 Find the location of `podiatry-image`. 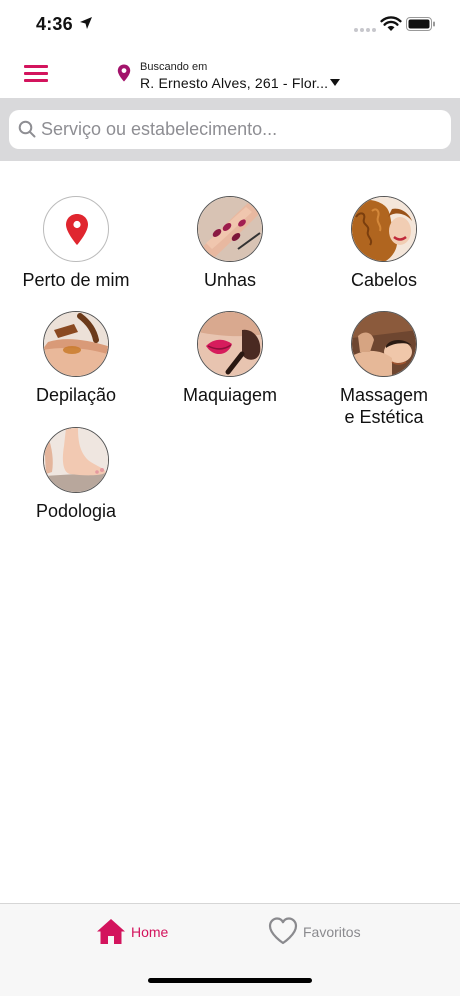

podiatry-image is located at coordinates (76, 460).